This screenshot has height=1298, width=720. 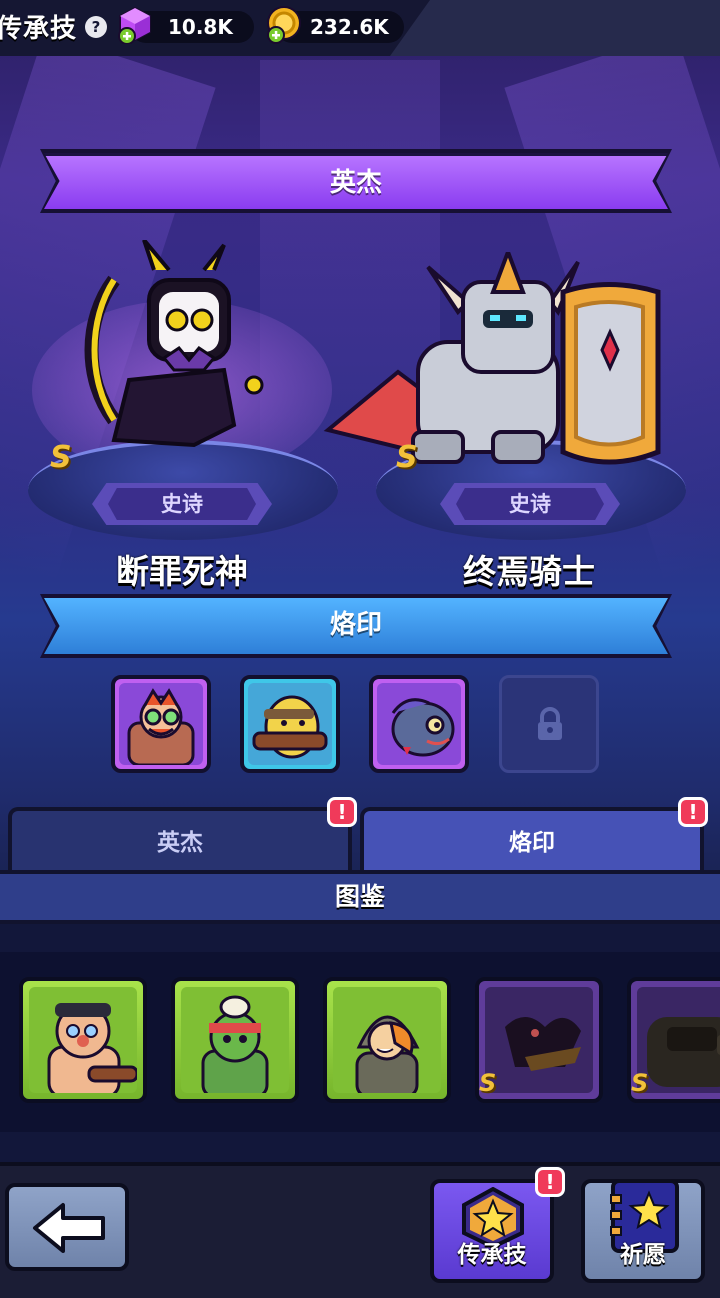 What do you see at coordinates (492, 1231) in the screenshot?
I see `legacy-skill-button: 传承技` at bounding box center [492, 1231].